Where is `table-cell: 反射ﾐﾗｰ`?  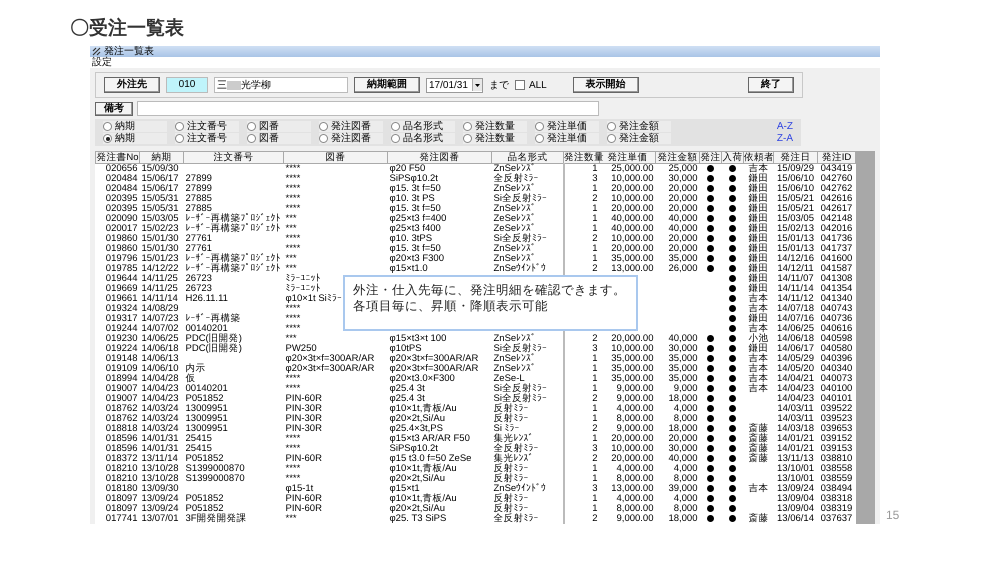
table-cell: 反射ﾐﾗｰ is located at coordinates (511, 408).